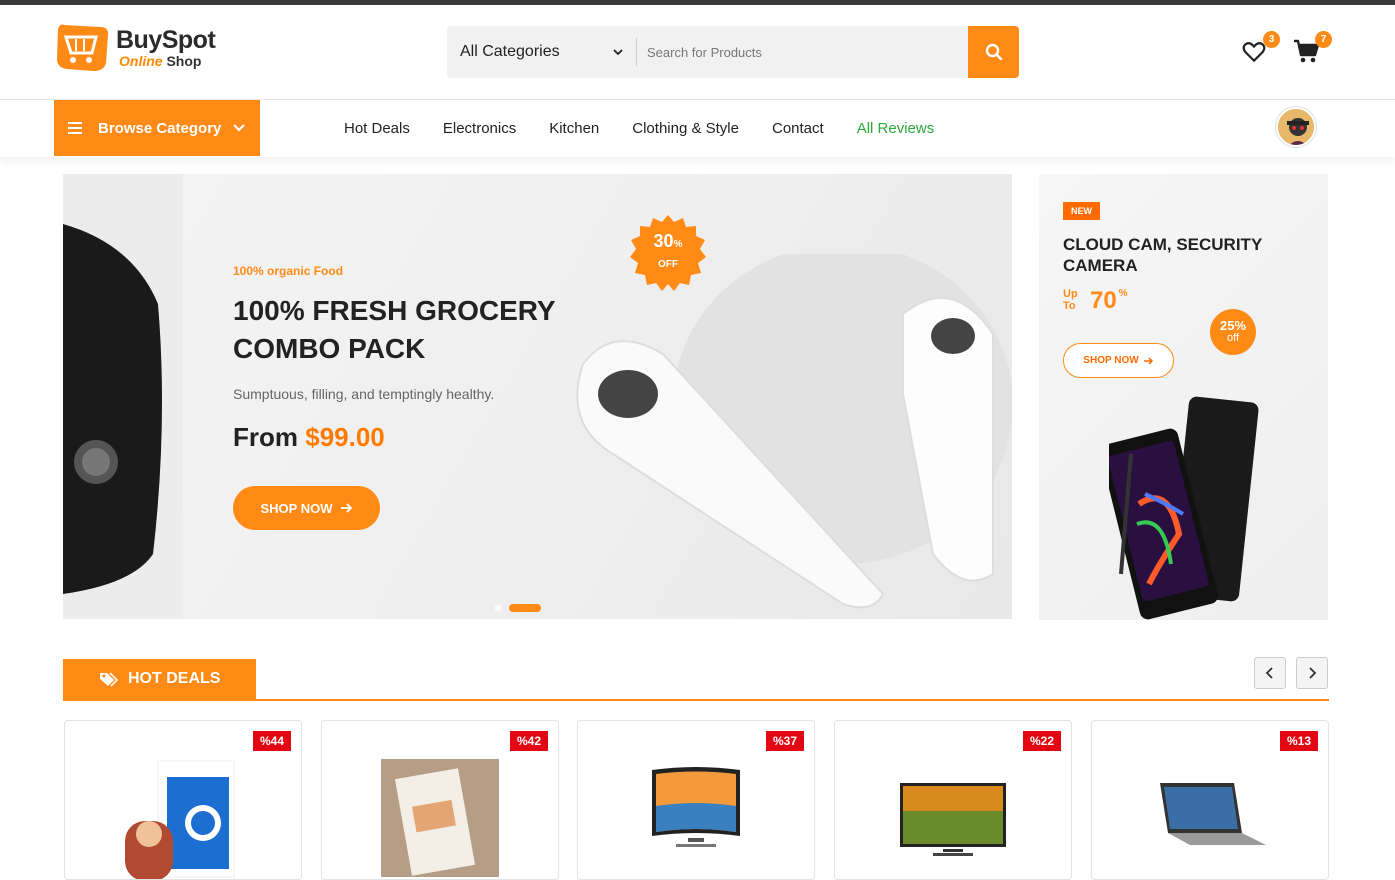 This screenshot has height=880, width=1395. Describe the element at coordinates (896, 128) in the screenshot. I see `nav-link-all-reviews: All Reviews` at that location.